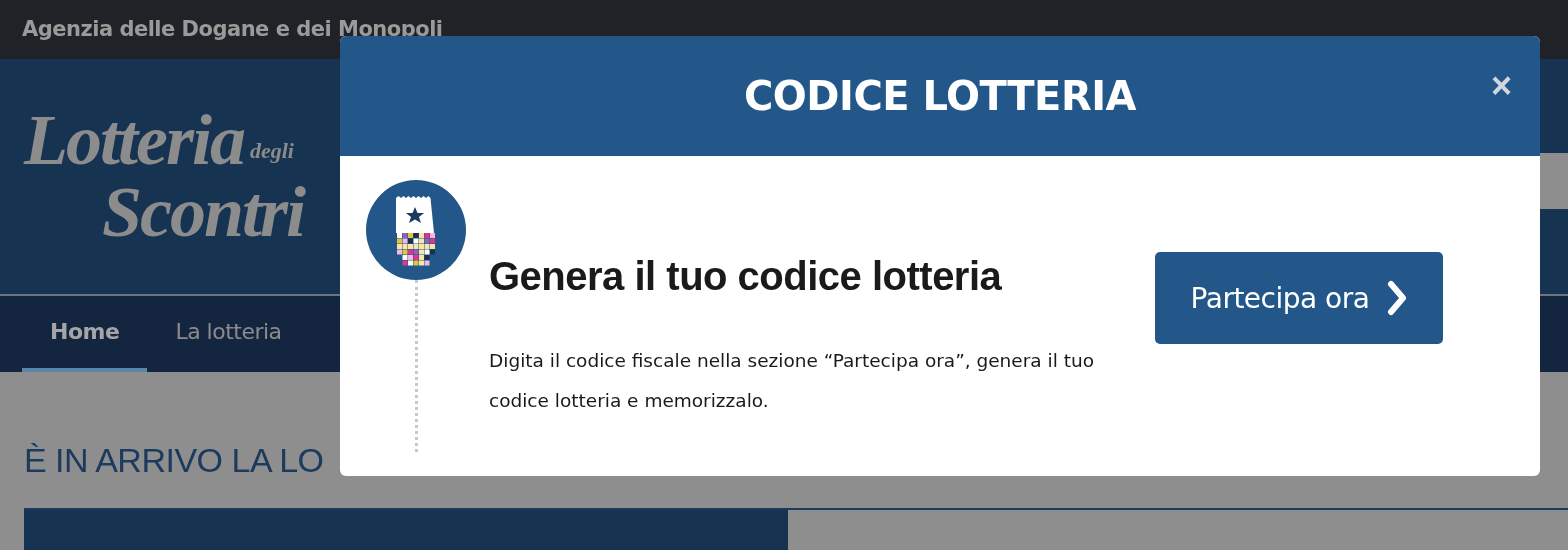 The height and width of the screenshot is (550, 1568). Describe the element at coordinates (1501, 86) in the screenshot. I see `close-button: ×` at that location.